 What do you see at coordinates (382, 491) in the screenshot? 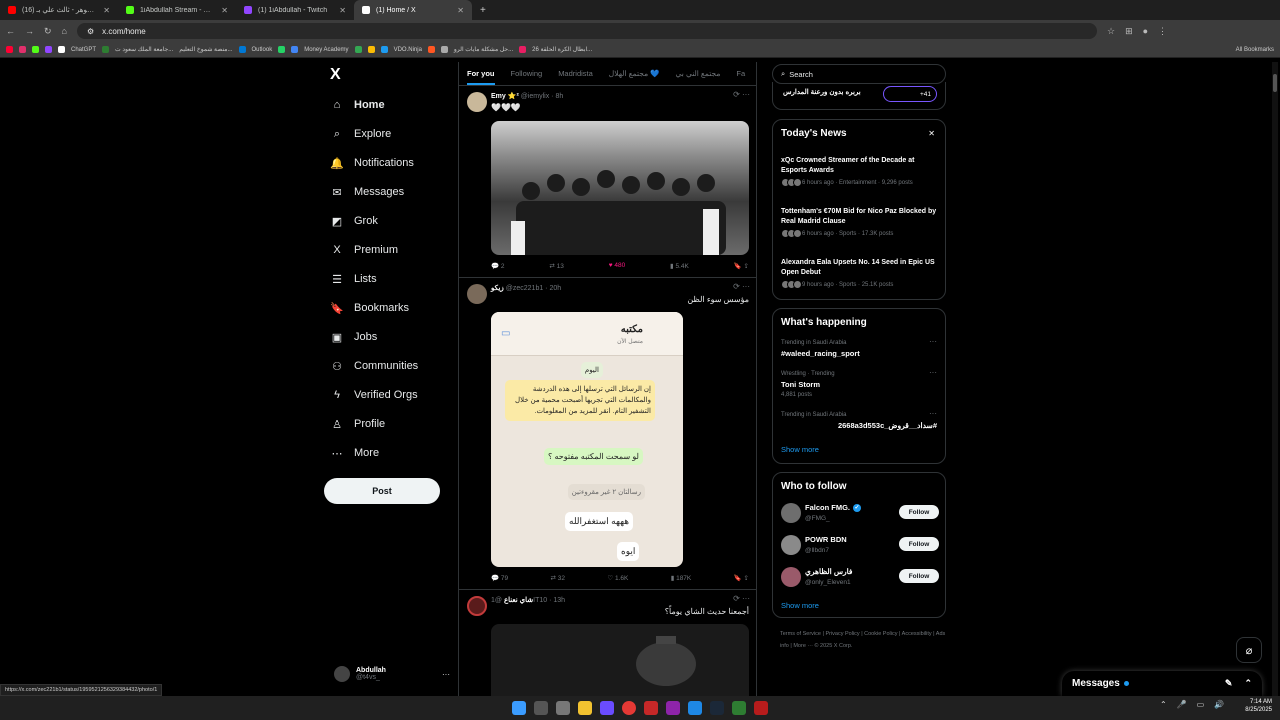
I see `post-button: Post` at bounding box center [382, 491].